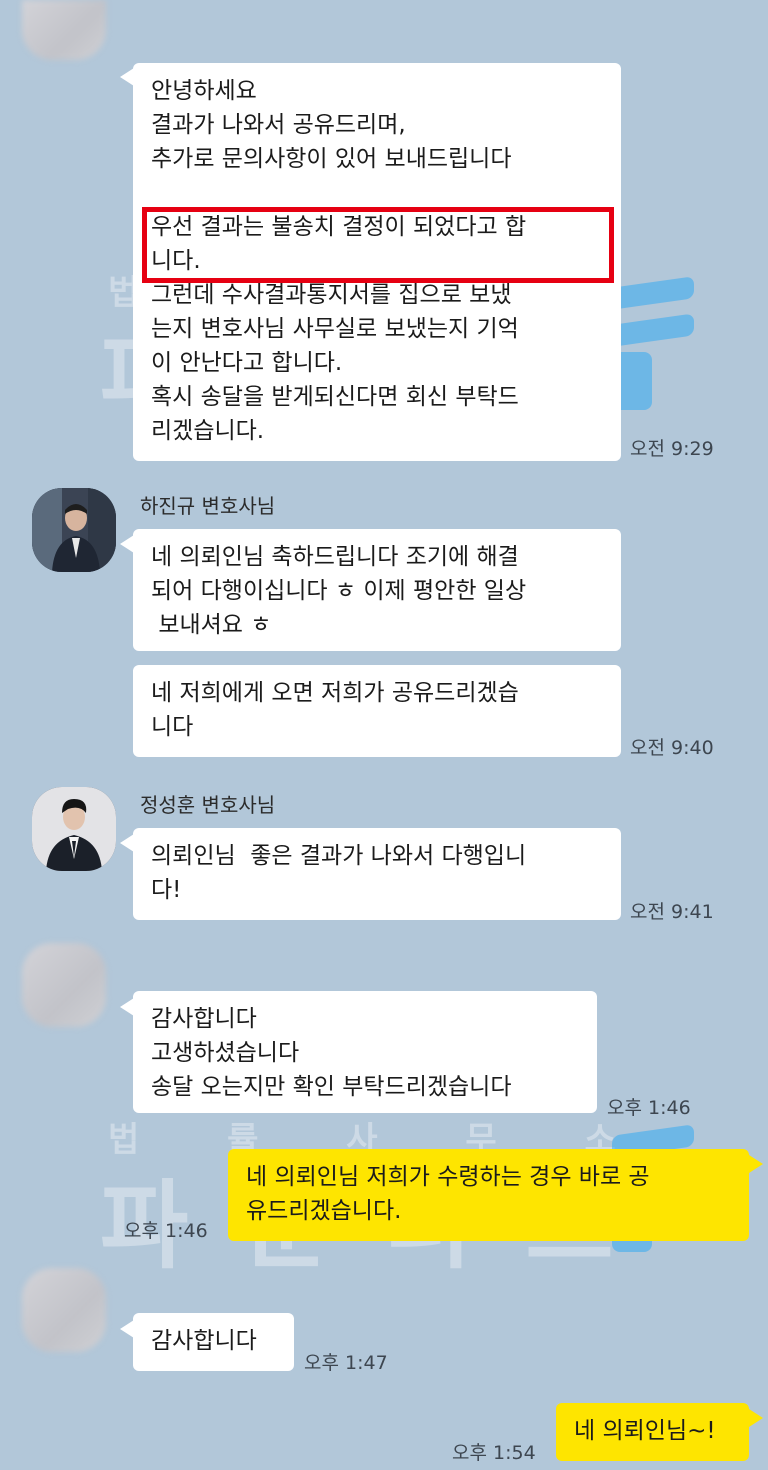 This screenshot has height=1470, width=768. Describe the element at coordinates (653, 293) in the screenshot. I see `watermark-logo-icon` at that location.